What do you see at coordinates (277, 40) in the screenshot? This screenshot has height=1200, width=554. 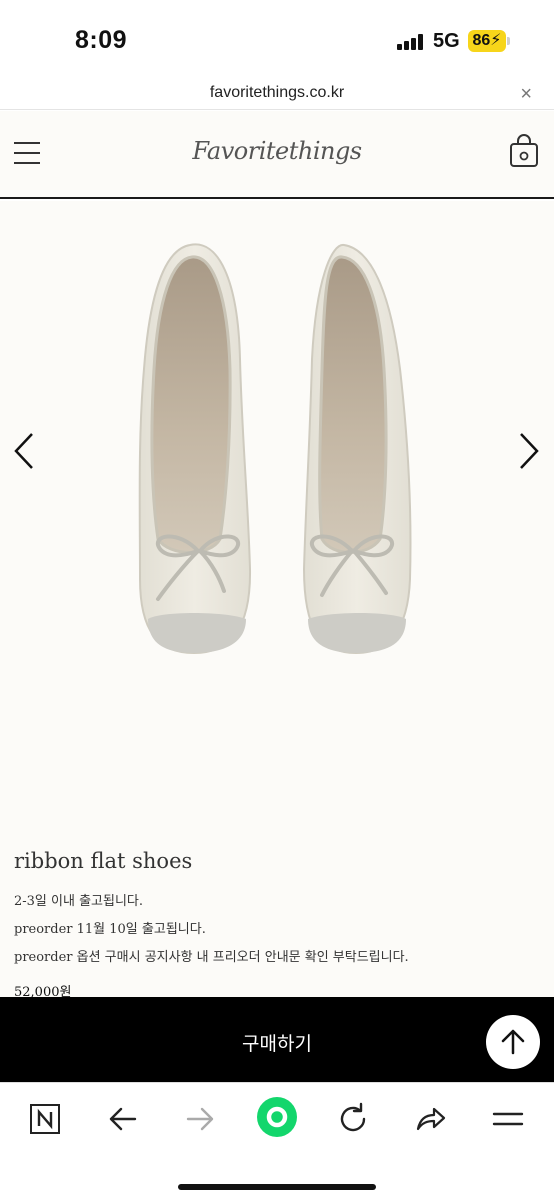 I see `status-bar: 8:09 5G 86⚡` at bounding box center [277, 40].